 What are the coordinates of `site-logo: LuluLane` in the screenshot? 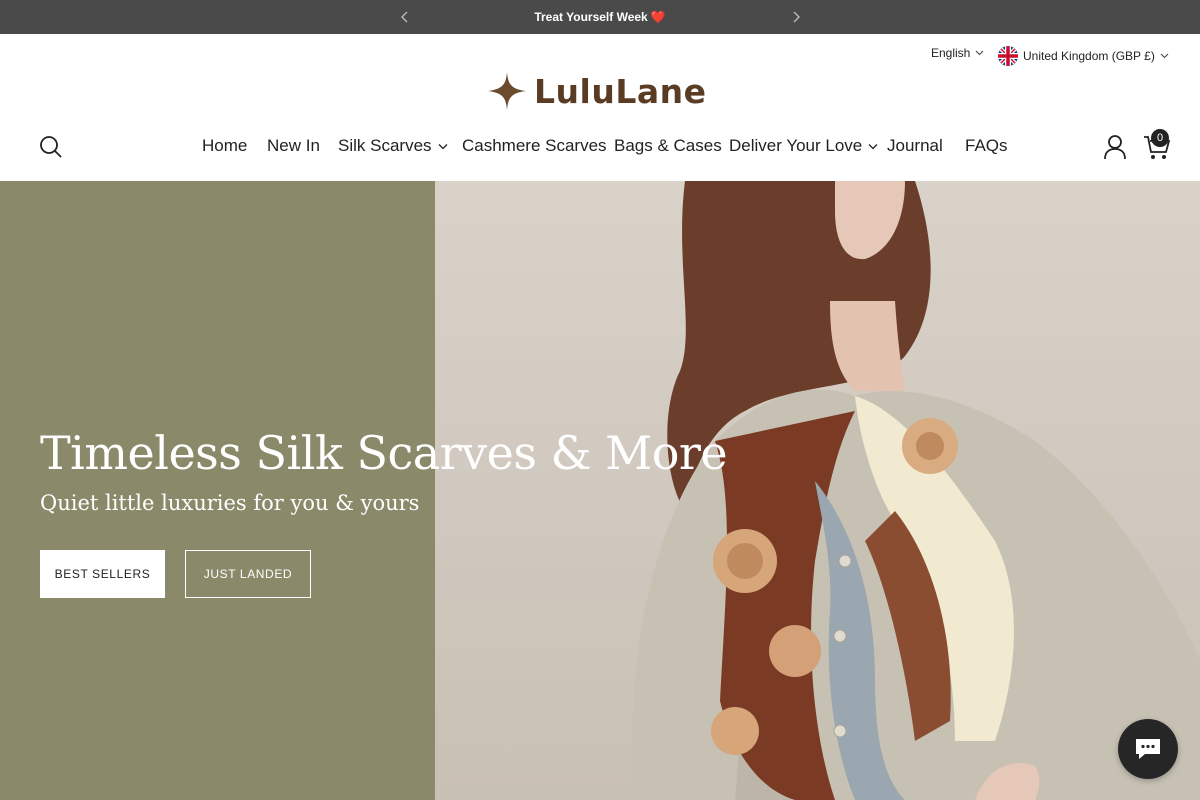 It's located at (596, 91).